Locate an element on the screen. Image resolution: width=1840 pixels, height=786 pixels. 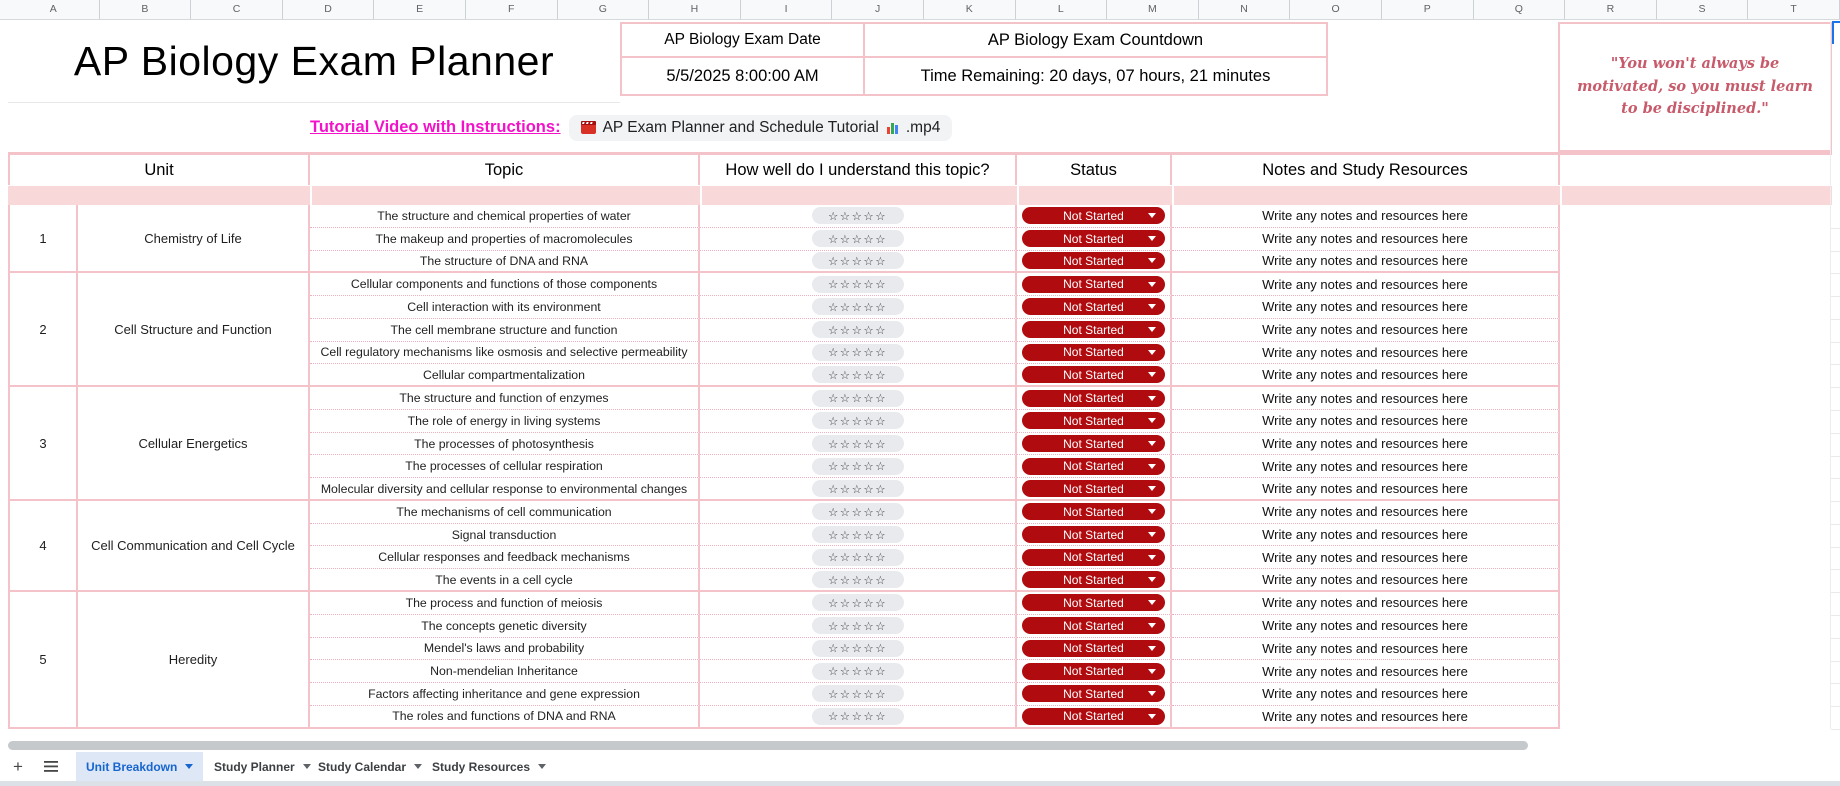
sheet-tab-unit-breakdown: Unit Breakdown is located at coordinates (140, 766).